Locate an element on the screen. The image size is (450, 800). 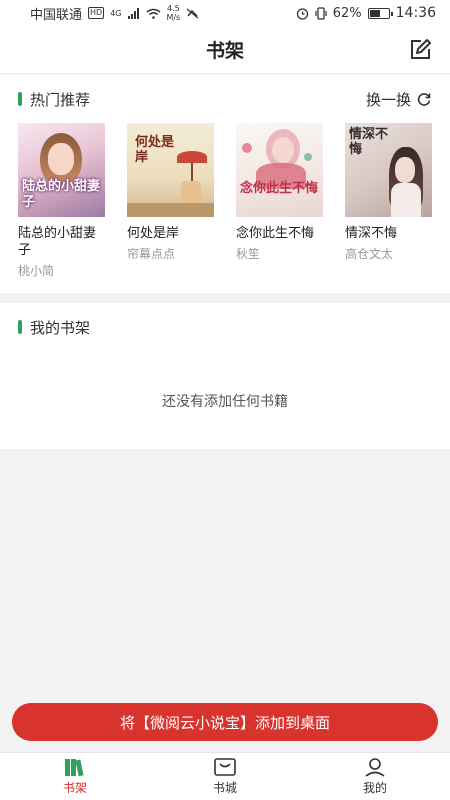
book-title: 情深不悔 is located at coordinates (371, 233).